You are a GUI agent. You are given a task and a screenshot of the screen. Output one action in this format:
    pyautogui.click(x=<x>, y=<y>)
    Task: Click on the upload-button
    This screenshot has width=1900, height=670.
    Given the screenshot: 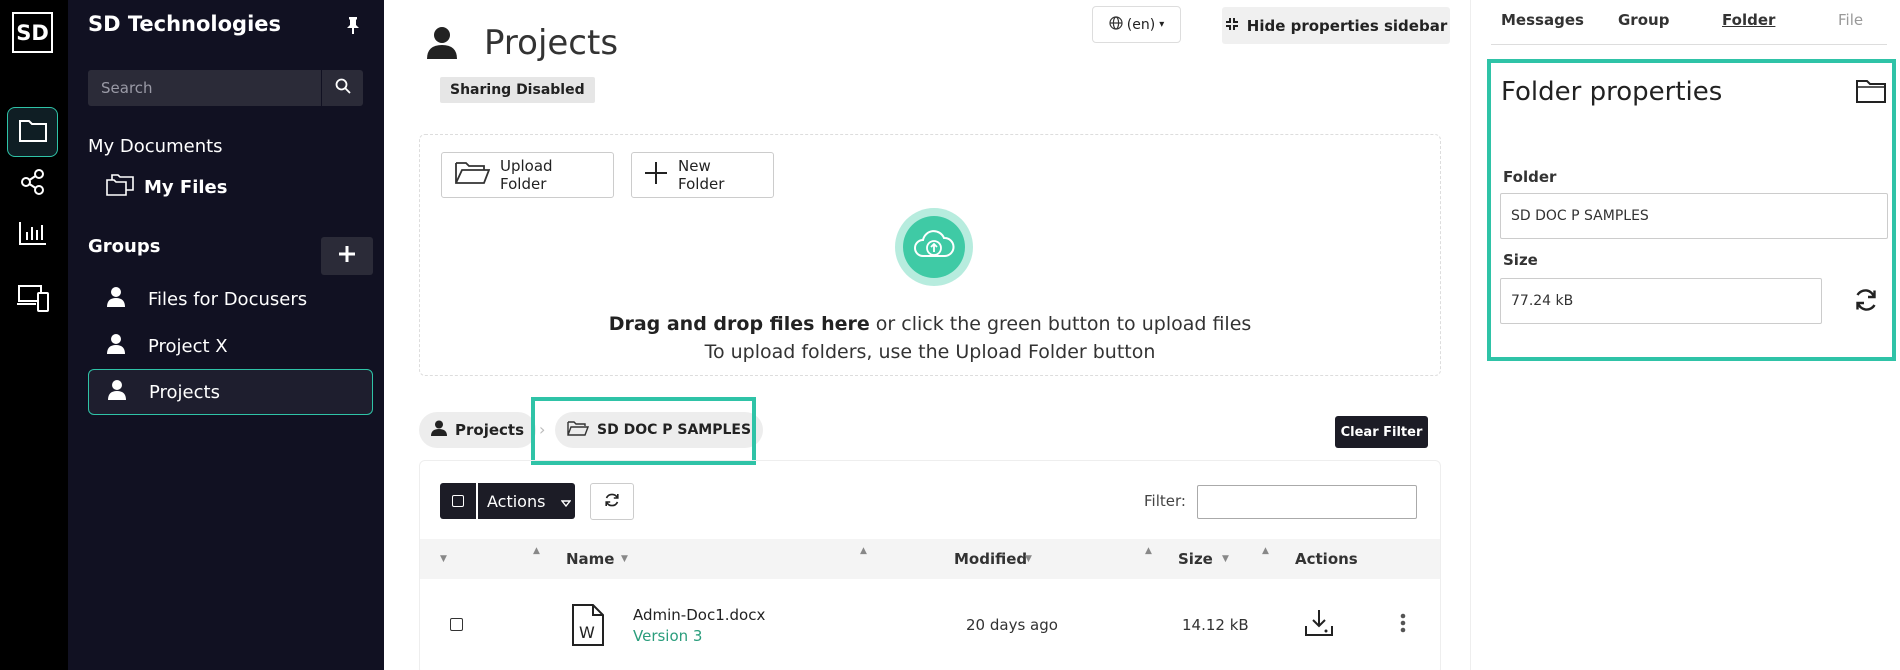 What is the action you would take?
    pyautogui.click(x=934, y=247)
    